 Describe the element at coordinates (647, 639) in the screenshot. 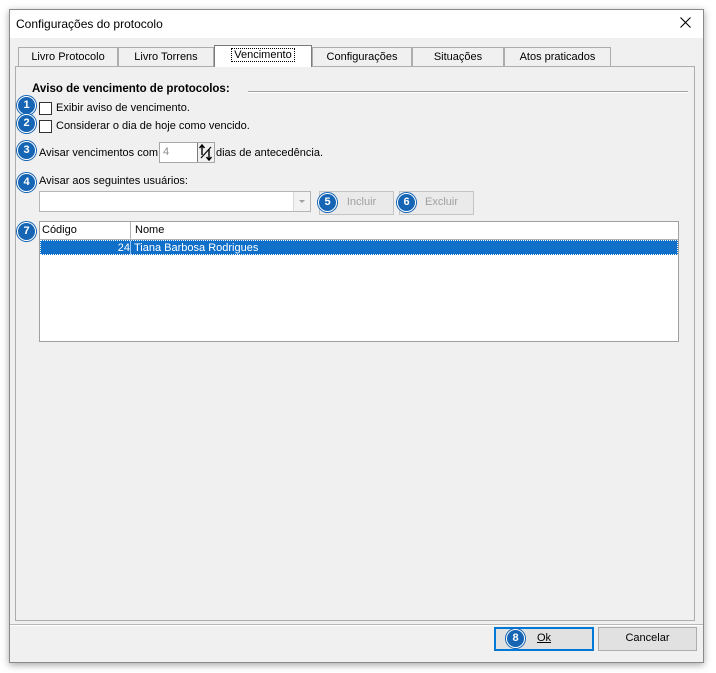

I see `cancelar-button: Cancelar` at that location.